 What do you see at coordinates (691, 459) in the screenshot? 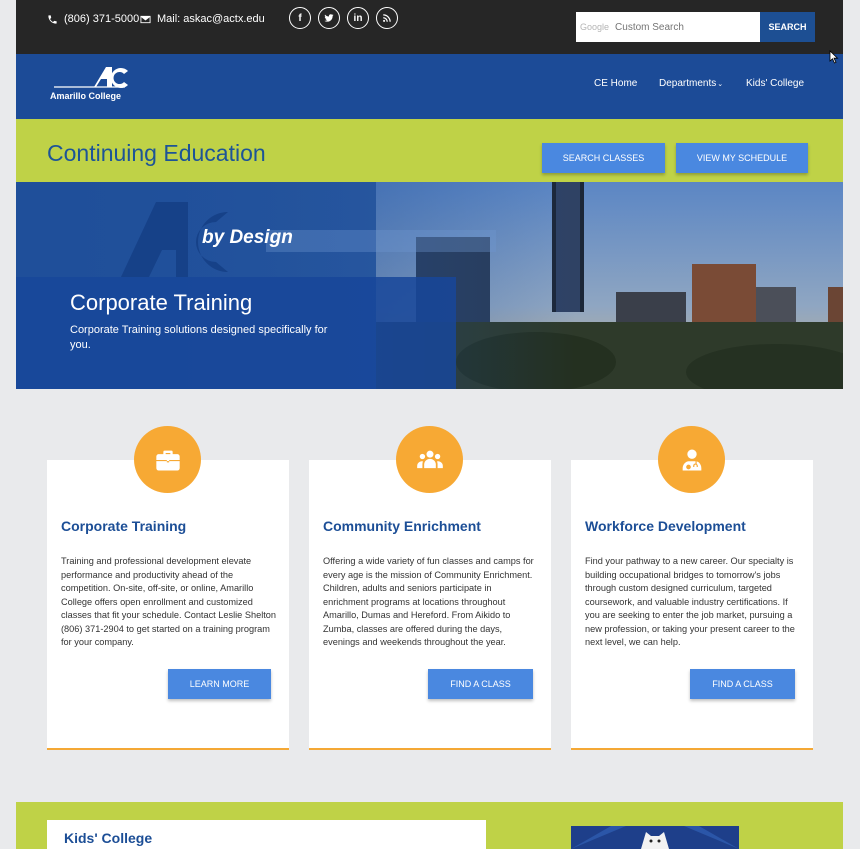
I see `doctor-icon` at bounding box center [691, 459].